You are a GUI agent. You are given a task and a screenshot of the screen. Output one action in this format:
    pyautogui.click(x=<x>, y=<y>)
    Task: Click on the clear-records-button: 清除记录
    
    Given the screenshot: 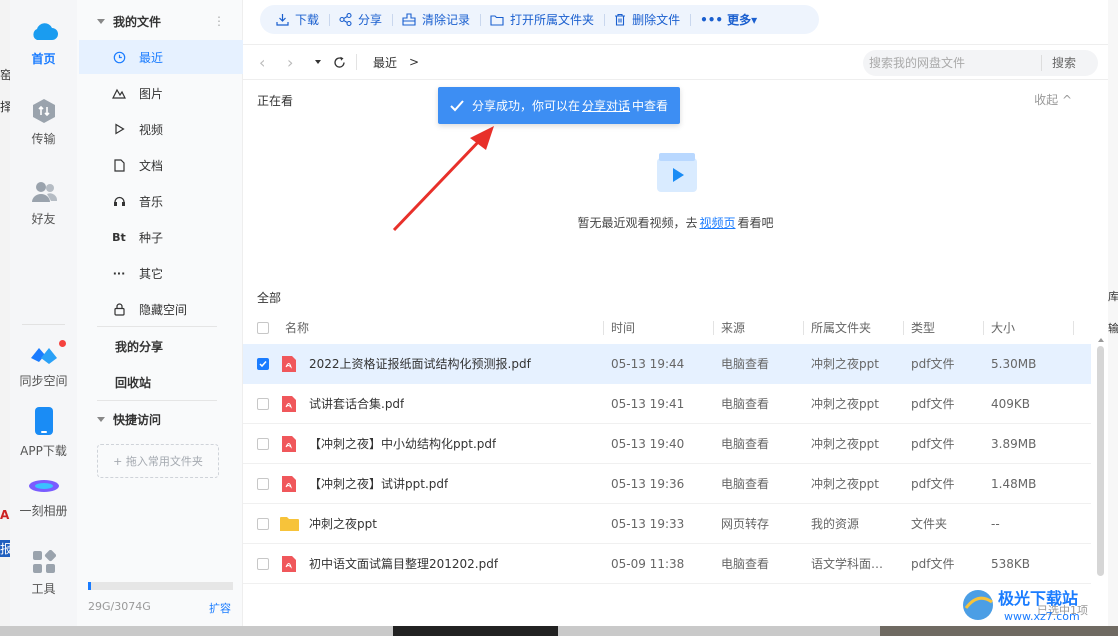 What is the action you would take?
    pyautogui.click(x=436, y=19)
    